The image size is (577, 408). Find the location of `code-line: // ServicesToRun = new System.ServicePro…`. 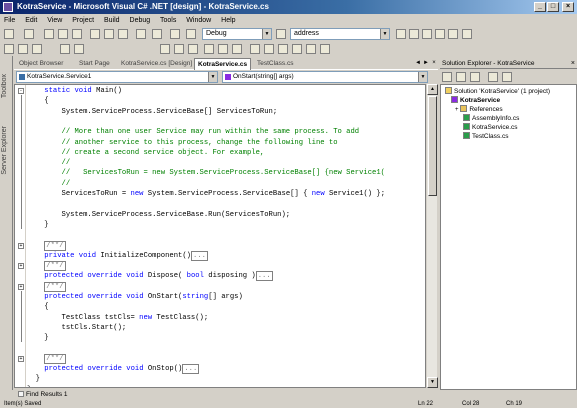

code-line: // ServicesToRun = new System.ServicePro… is located at coordinates (206, 173).